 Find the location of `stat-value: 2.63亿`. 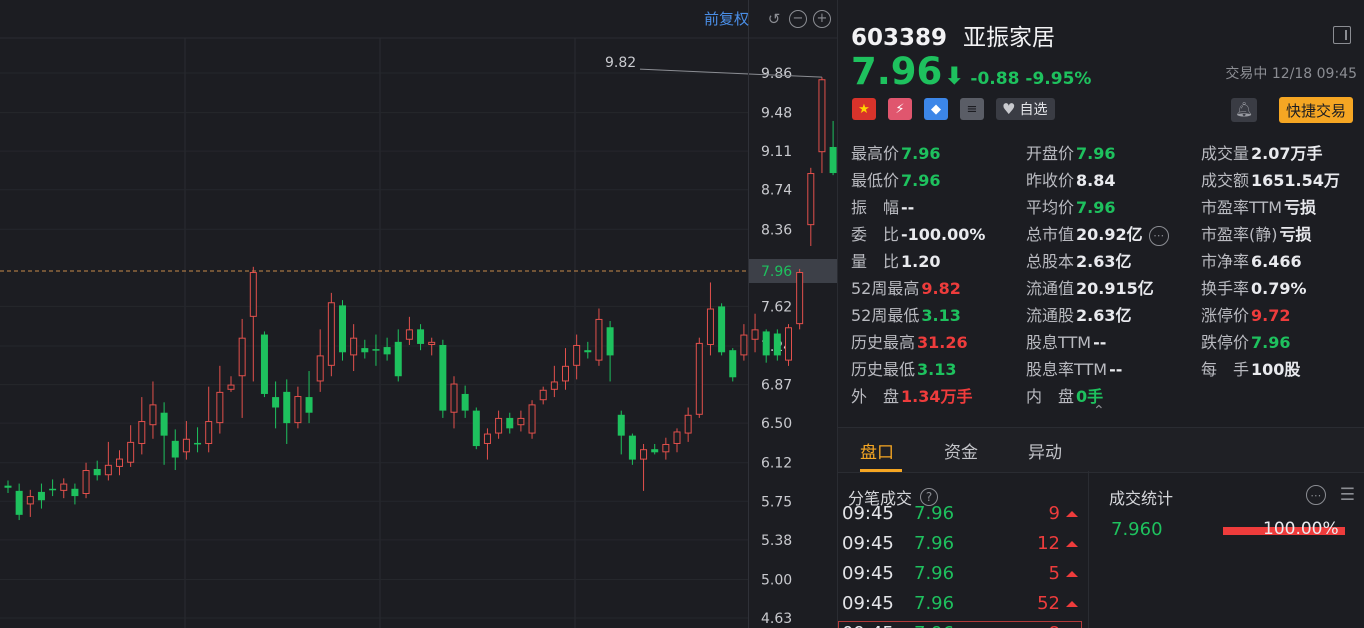

stat-value: 2.63亿 is located at coordinates (1104, 315).